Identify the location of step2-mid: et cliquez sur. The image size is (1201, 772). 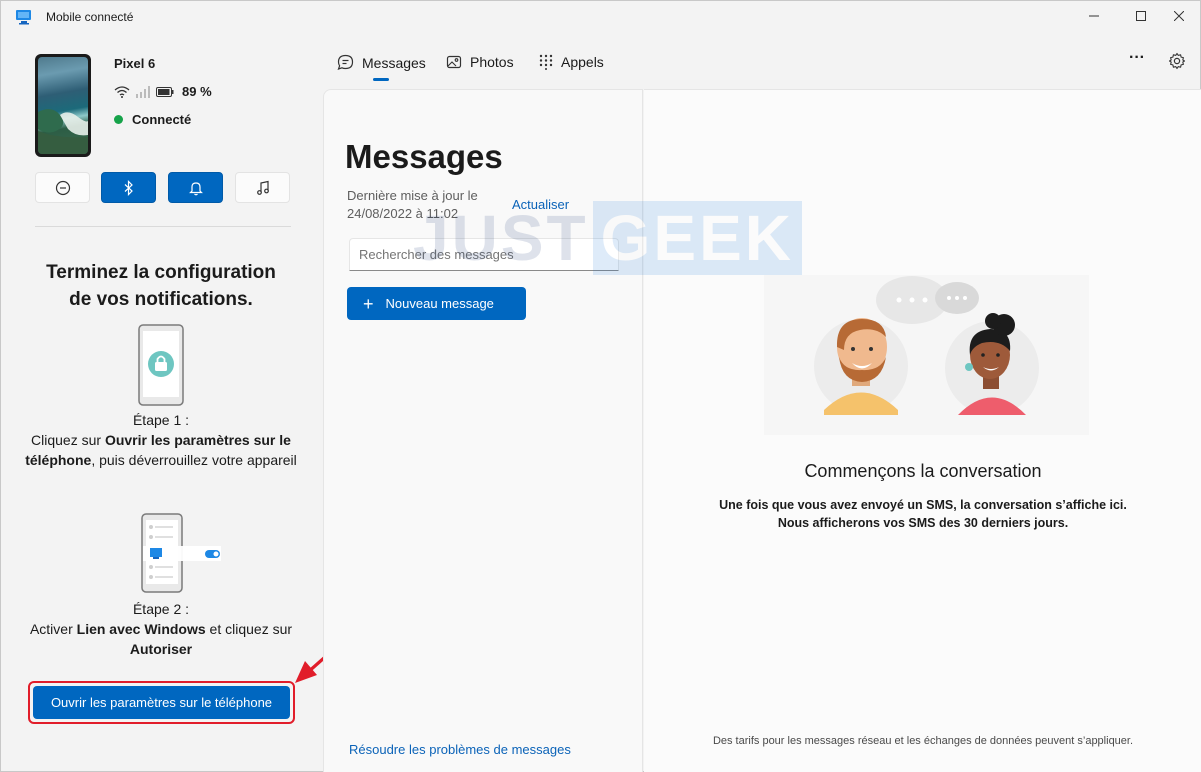
(249, 629).